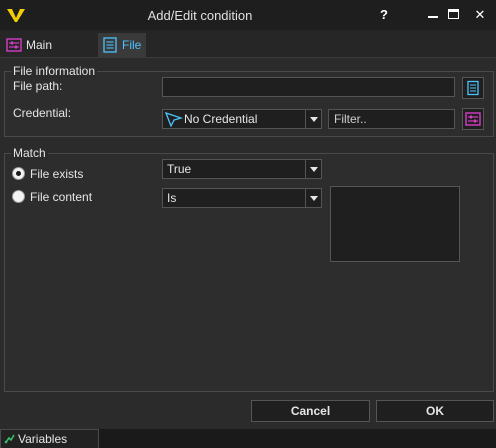  I want to click on file-content-radio, so click(18, 196).